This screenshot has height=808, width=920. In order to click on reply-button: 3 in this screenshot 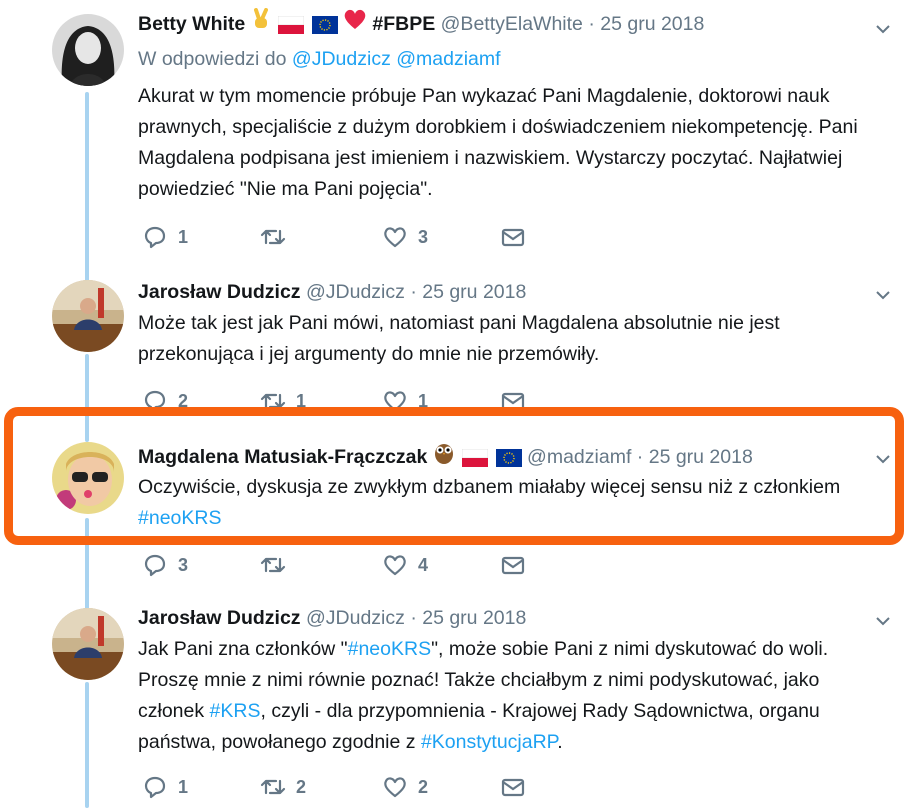, I will do `click(165, 565)`.